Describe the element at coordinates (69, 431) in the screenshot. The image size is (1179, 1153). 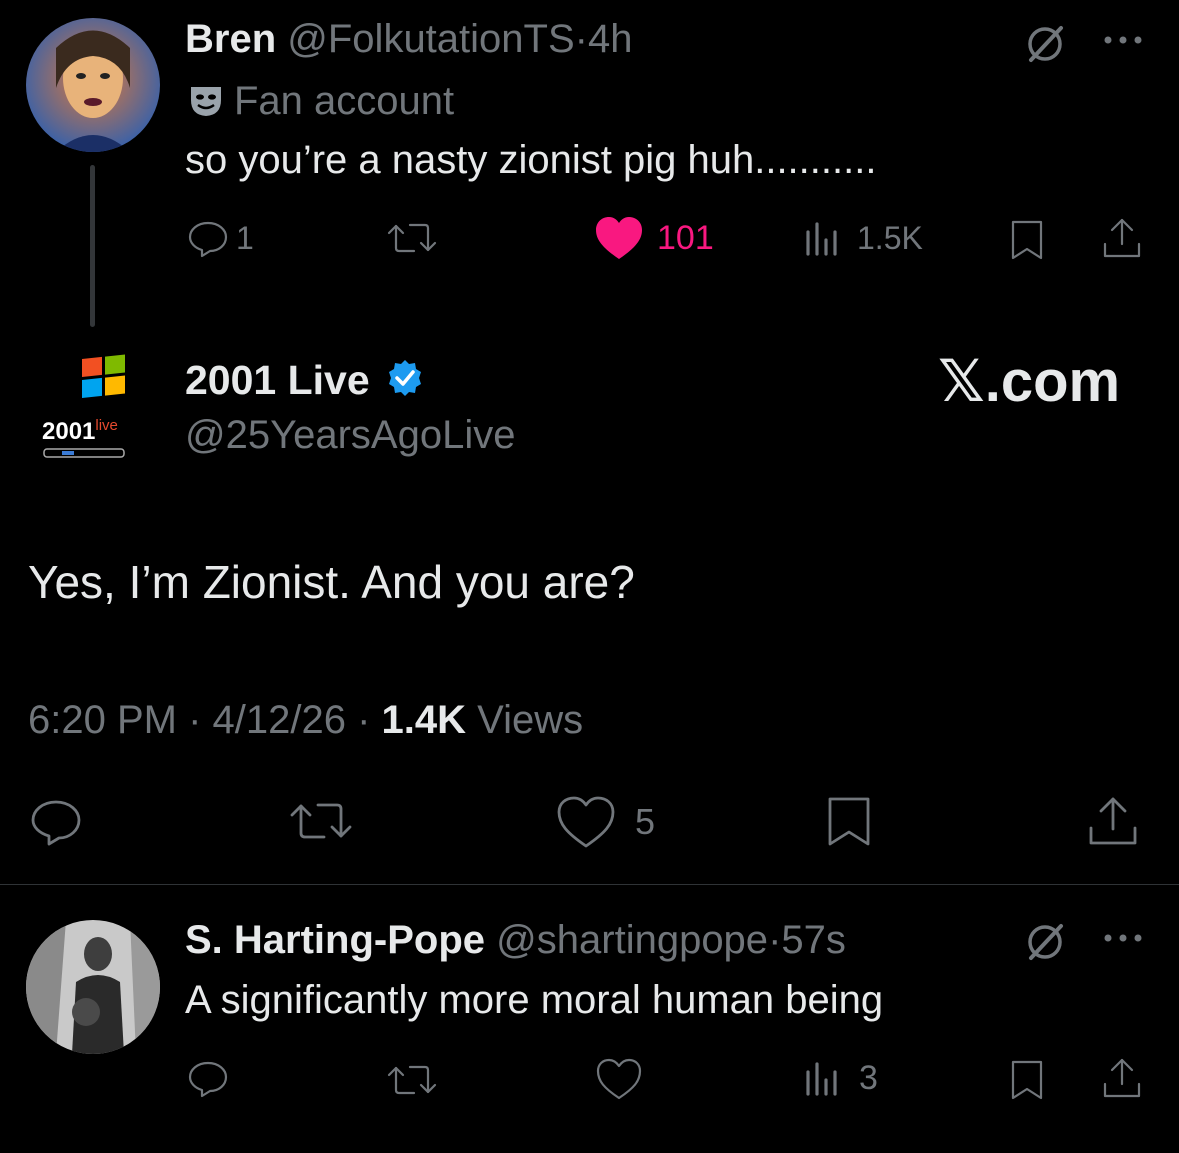
I see `avatar-text: 2001` at that location.